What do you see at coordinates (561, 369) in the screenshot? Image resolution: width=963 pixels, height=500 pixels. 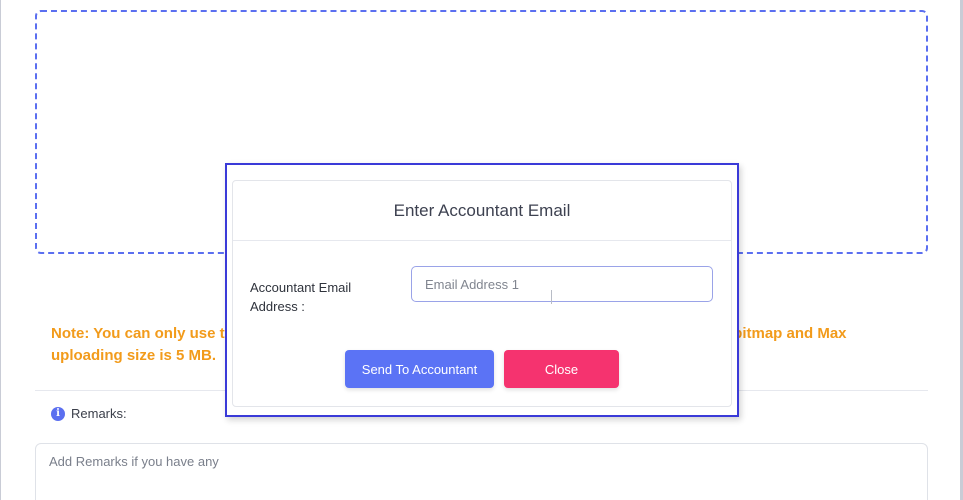 I see `close-button: Close` at bounding box center [561, 369].